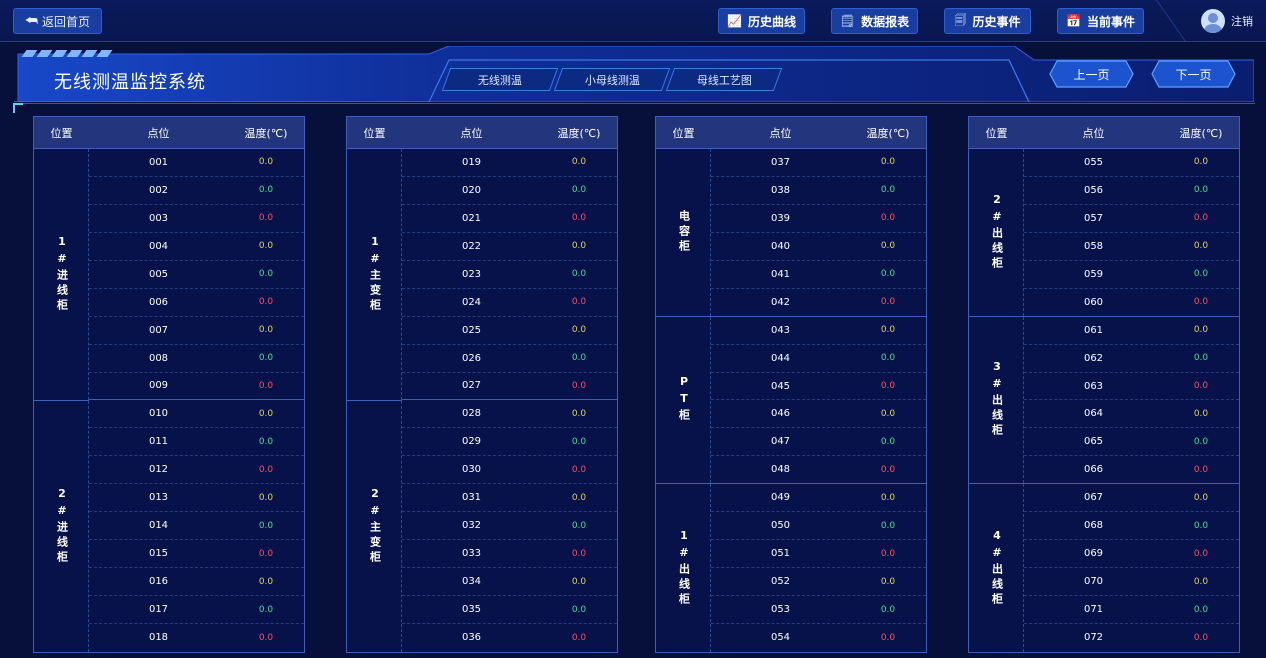 The width and height of the screenshot is (1266, 658). I want to click on table-row: 054 0.0, so click(818, 638).